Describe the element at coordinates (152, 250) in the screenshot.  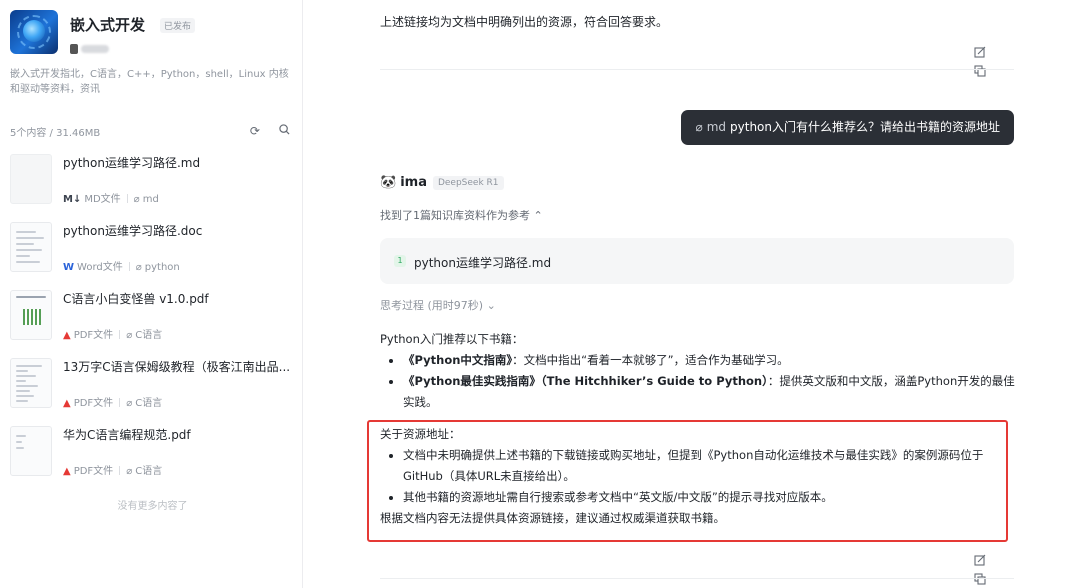
I see `file-item: python运维学习路径.doc W Word文件 ⌀ python` at that location.